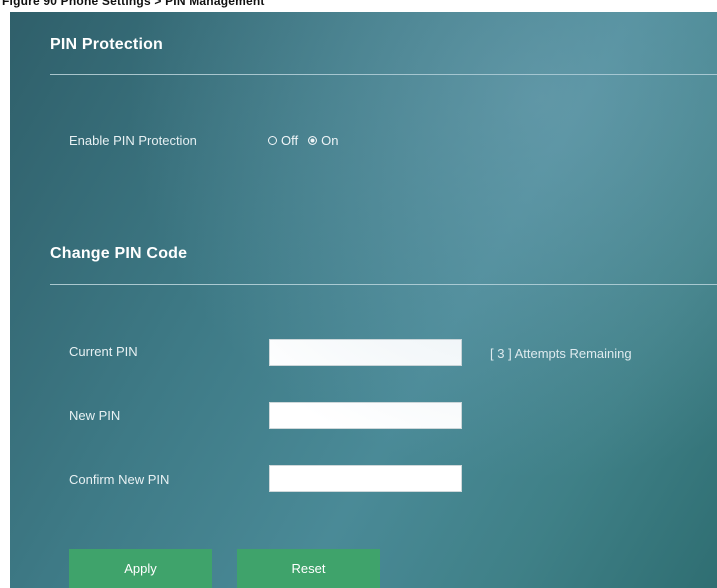 The image size is (717, 588). Describe the element at coordinates (133, 140) in the screenshot. I see `enable-pin-protection-label: Enable PIN Protection` at that location.